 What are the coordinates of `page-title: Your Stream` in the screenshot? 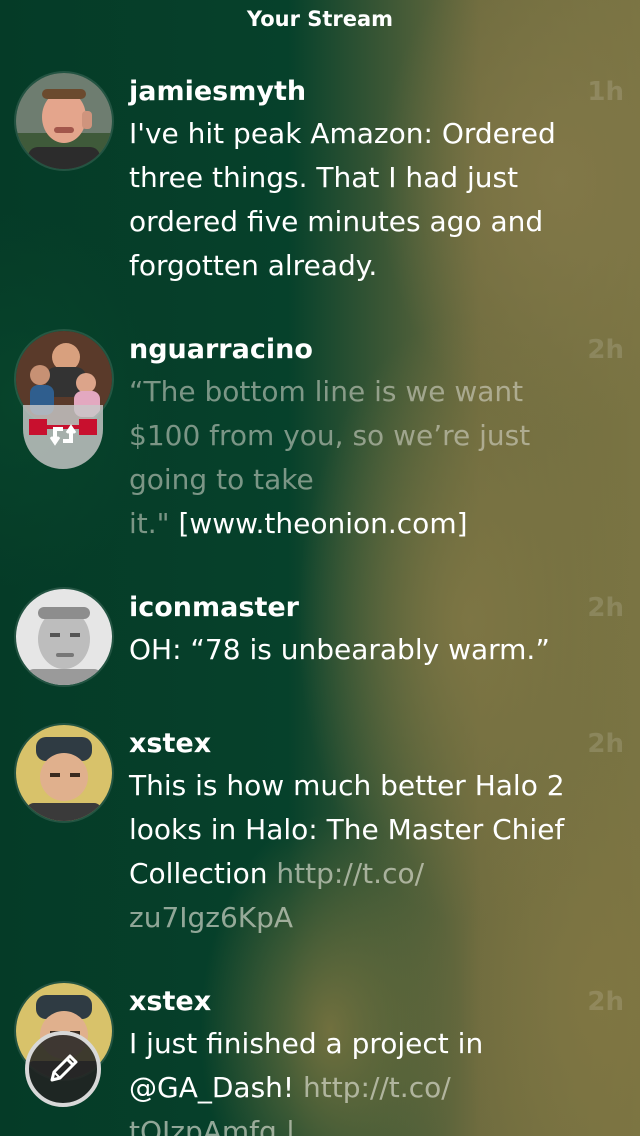 It's located at (320, 19).